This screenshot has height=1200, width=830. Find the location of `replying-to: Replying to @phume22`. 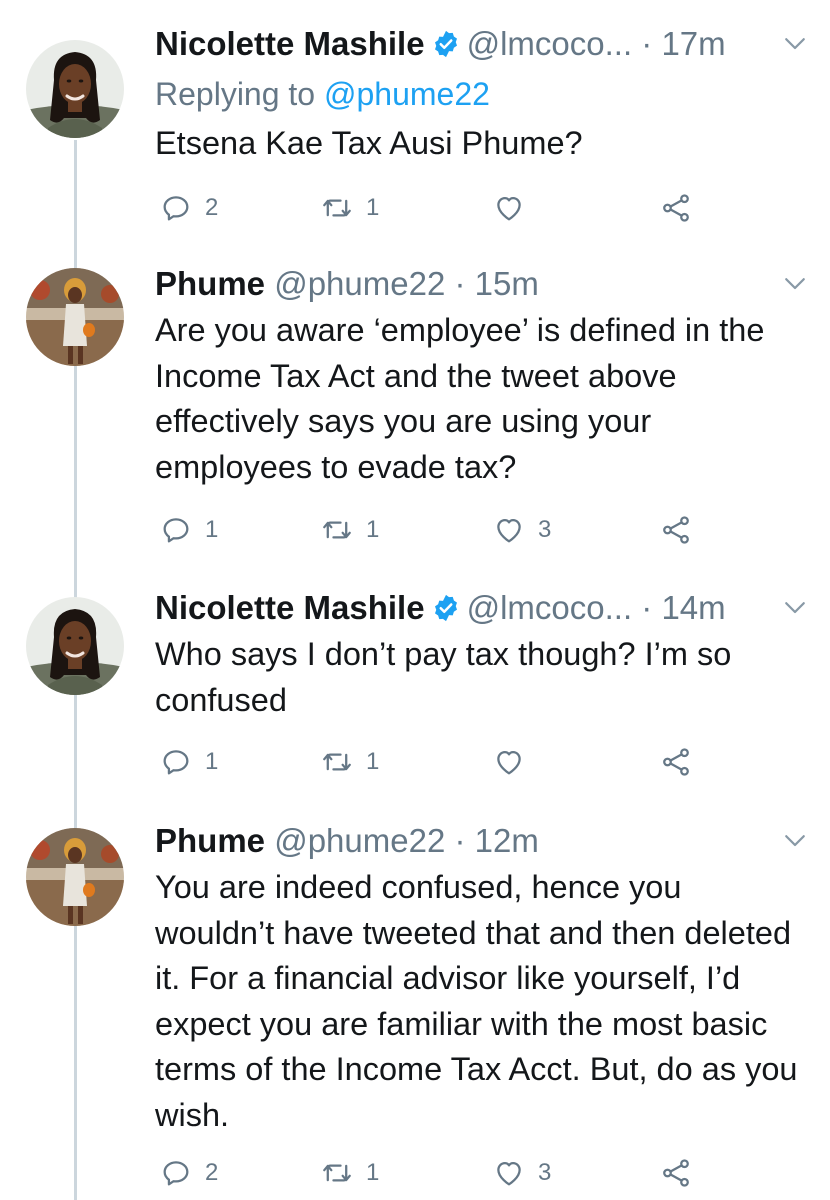

replying-to: Replying to @phume22 is located at coordinates (322, 94).